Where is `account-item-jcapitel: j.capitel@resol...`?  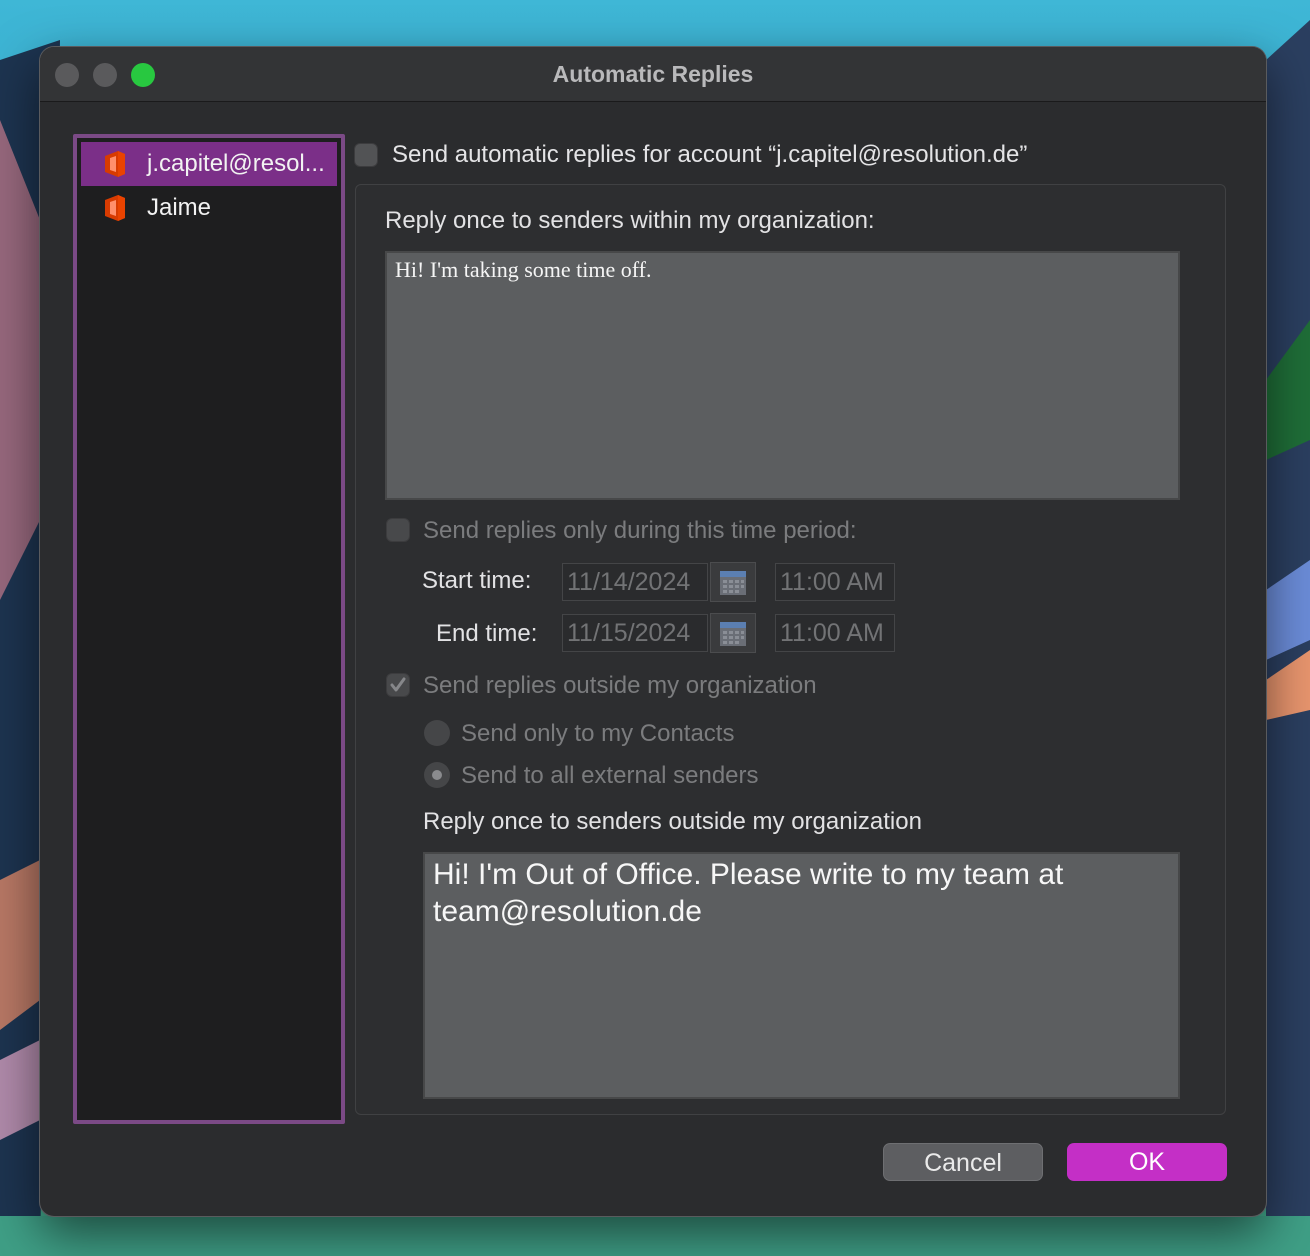 account-item-jcapitel: j.capitel@resol... is located at coordinates (209, 164).